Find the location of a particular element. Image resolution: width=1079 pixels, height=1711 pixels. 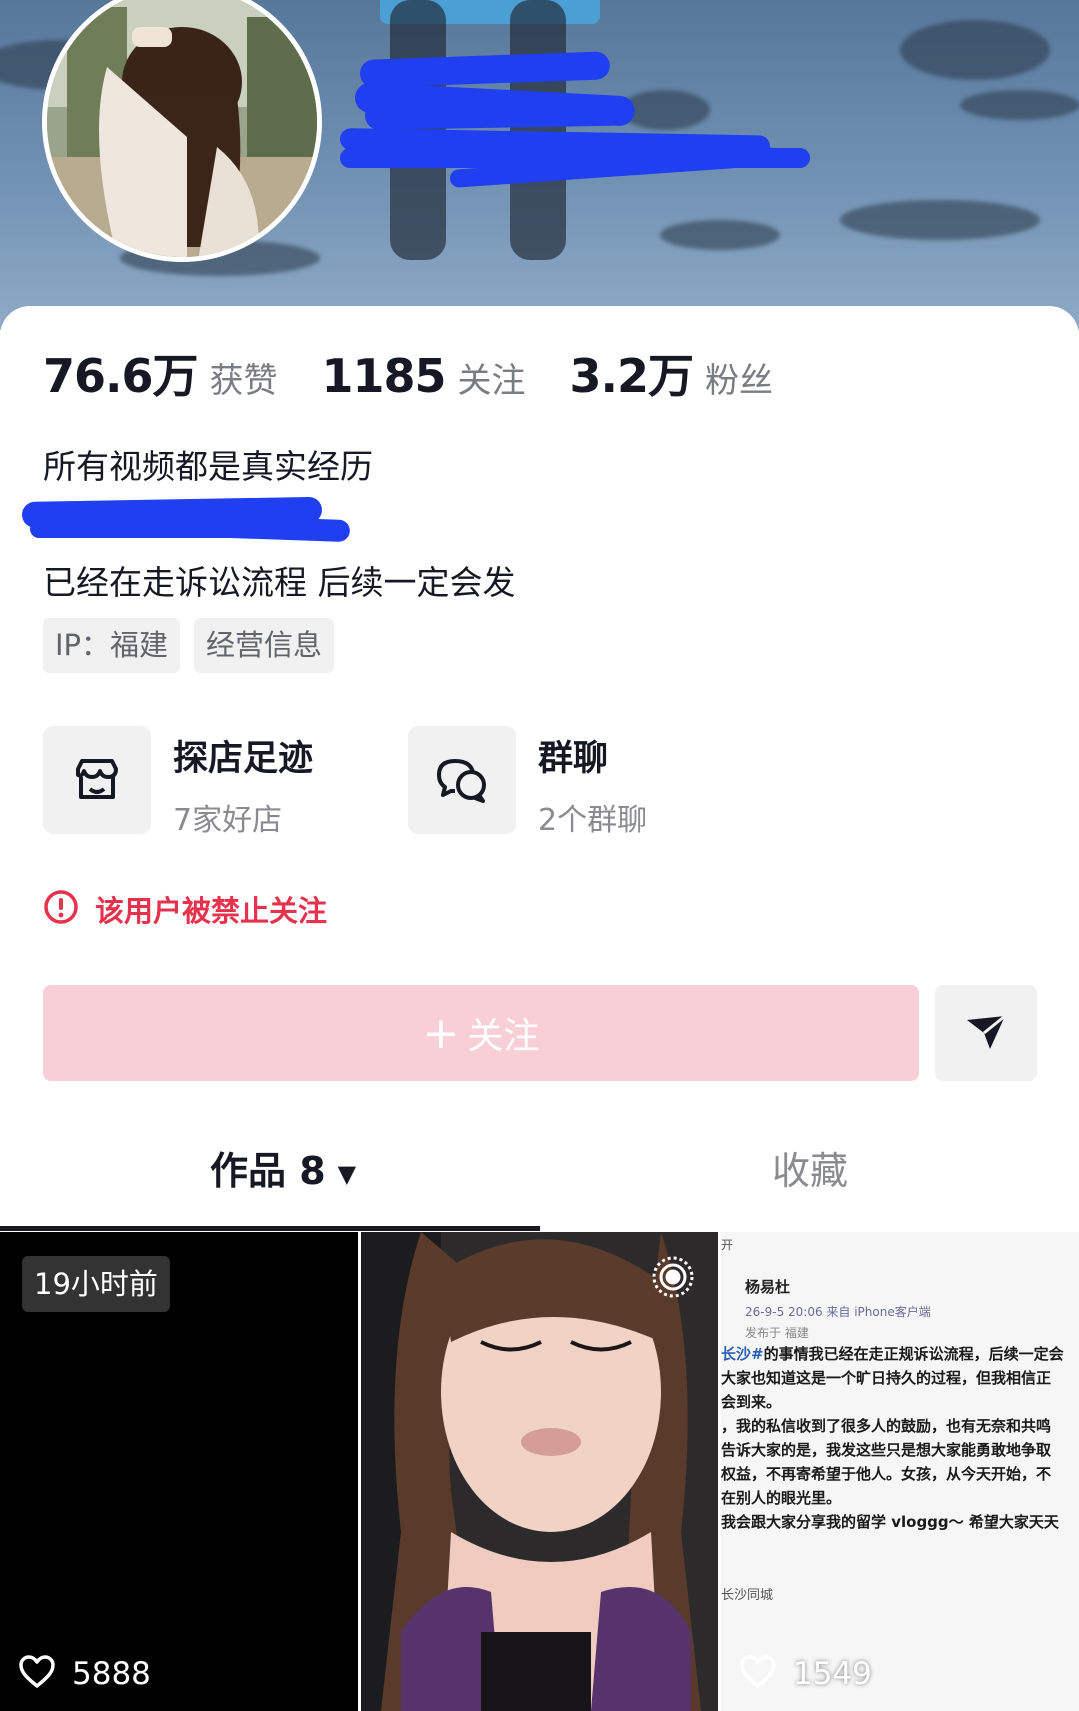

send-icon is located at coordinates (986, 1033).